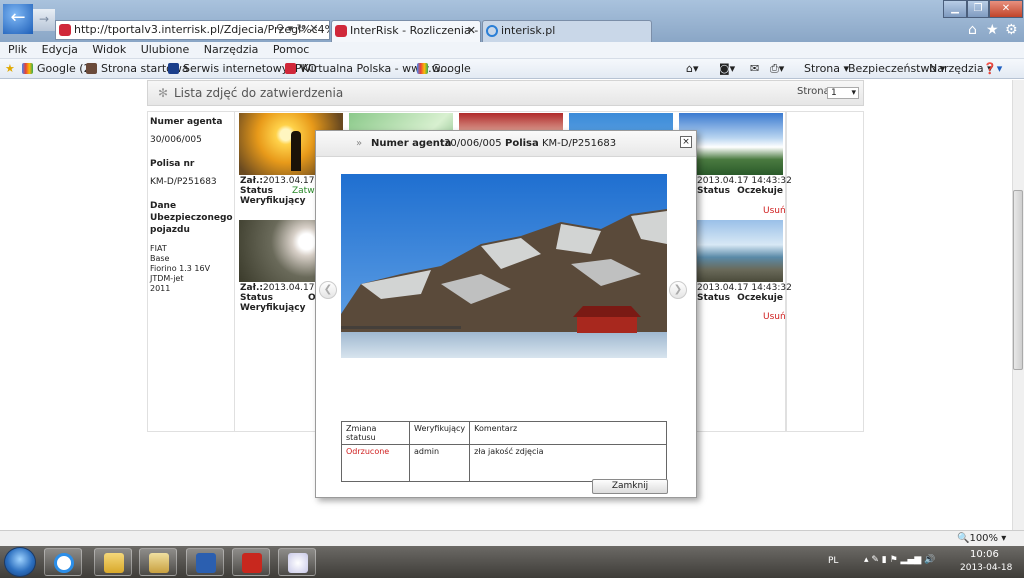 The image size is (1024, 578). Describe the element at coordinates (978, 9) in the screenshot. I see `maximize-button: ❐` at that location.